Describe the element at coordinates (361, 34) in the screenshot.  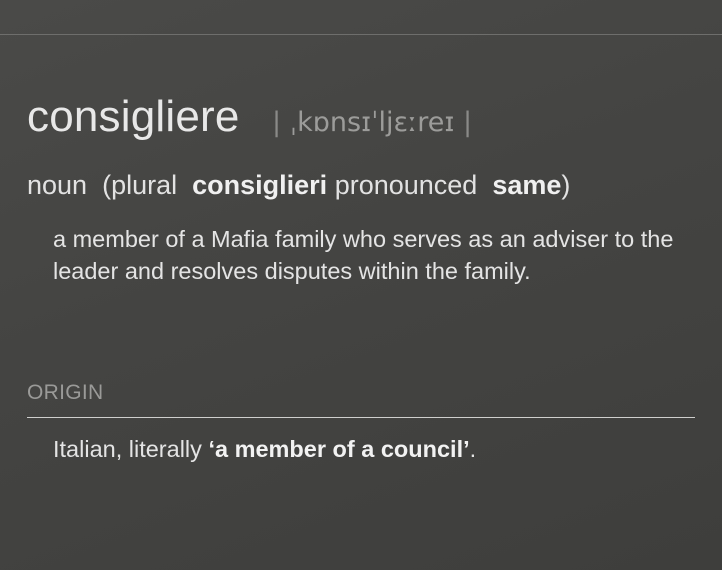
I see `top-divider` at that location.